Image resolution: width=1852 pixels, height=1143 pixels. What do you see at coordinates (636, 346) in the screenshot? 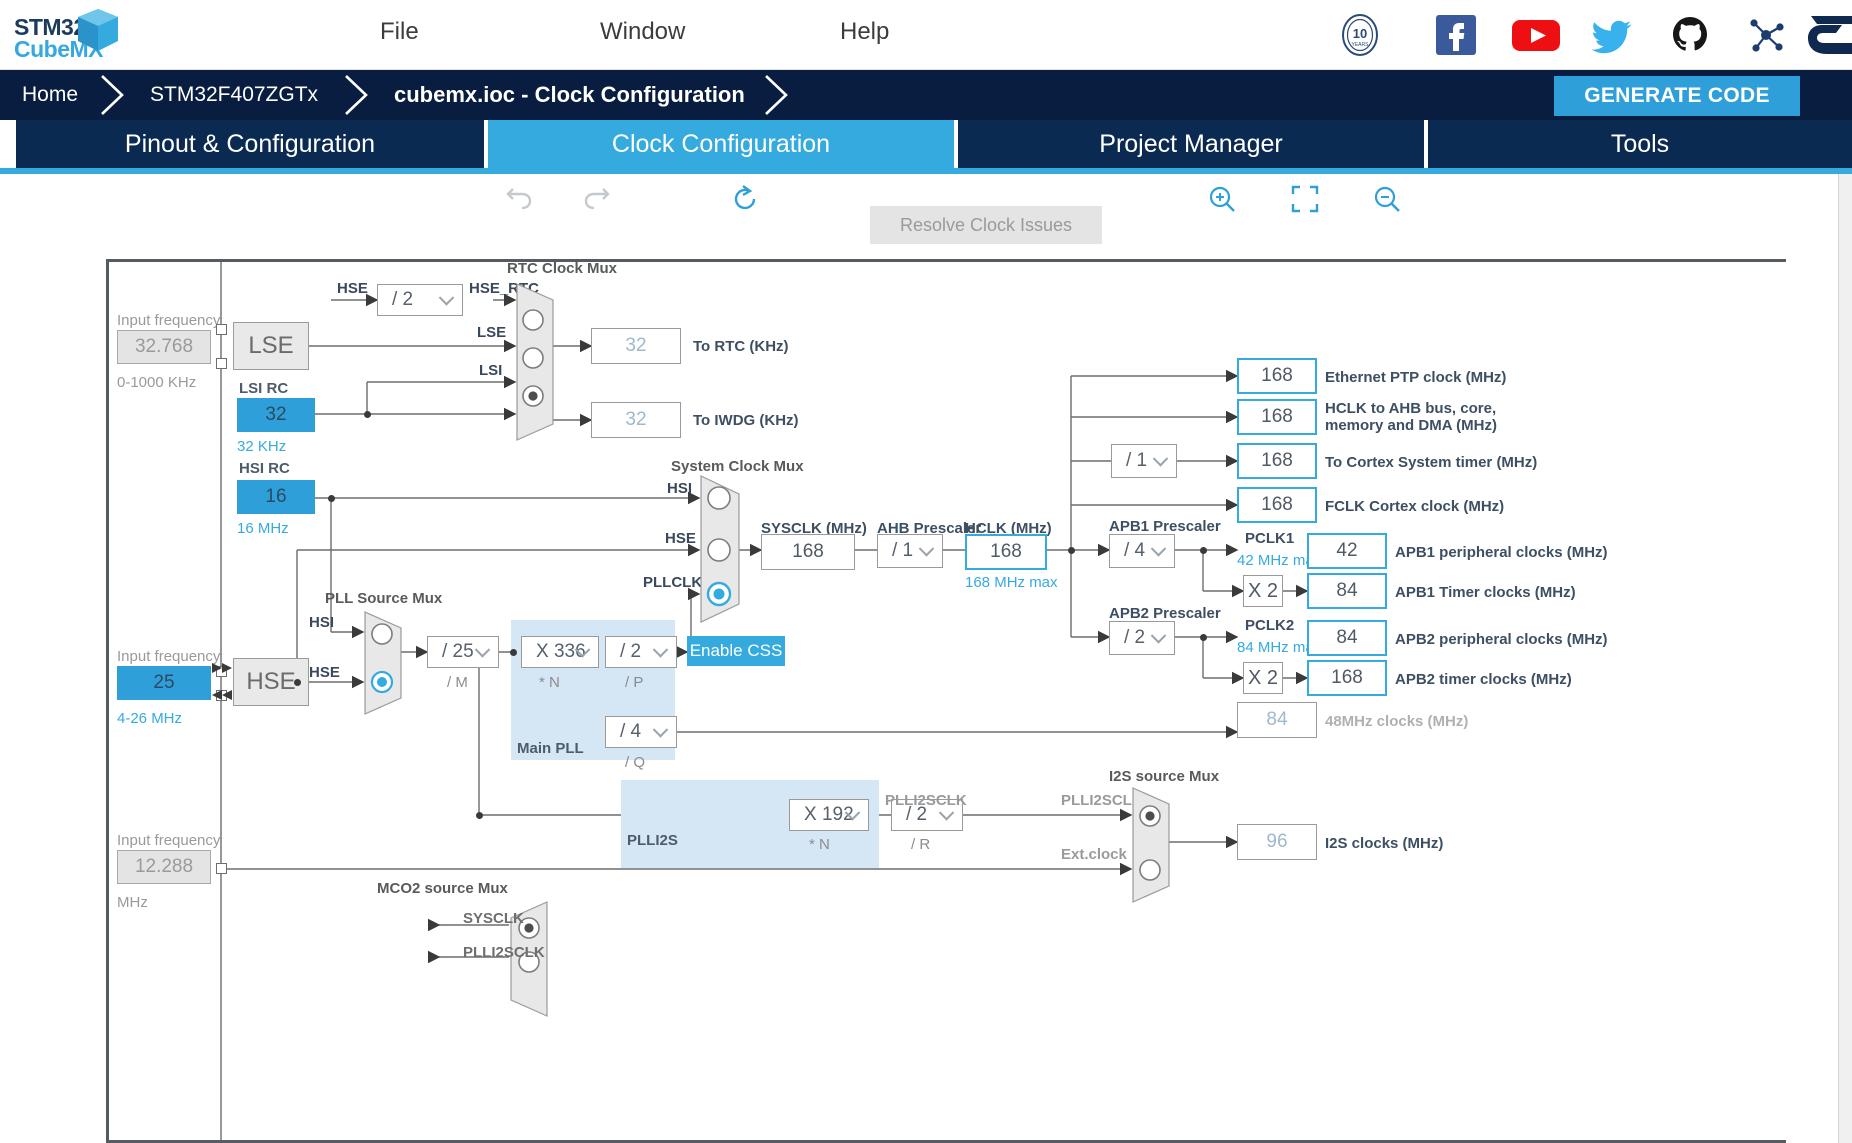
I see `to-rtc-value: 32` at bounding box center [636, 346].